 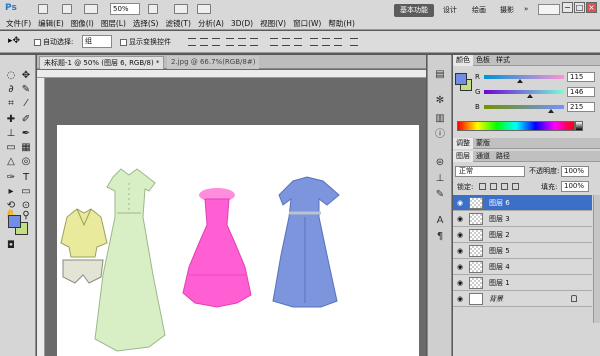 What do you see at coordinates (11, 104) in the screenshot?
I see `crop-tool-icon: ⌗` at bounding box center [11, 104].